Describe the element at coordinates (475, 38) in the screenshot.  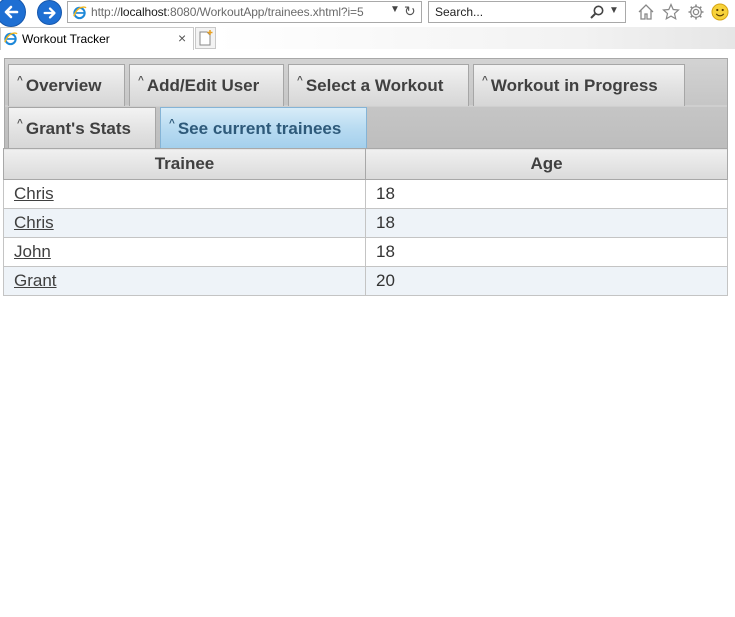
I see `tabstrip-background` at that location.